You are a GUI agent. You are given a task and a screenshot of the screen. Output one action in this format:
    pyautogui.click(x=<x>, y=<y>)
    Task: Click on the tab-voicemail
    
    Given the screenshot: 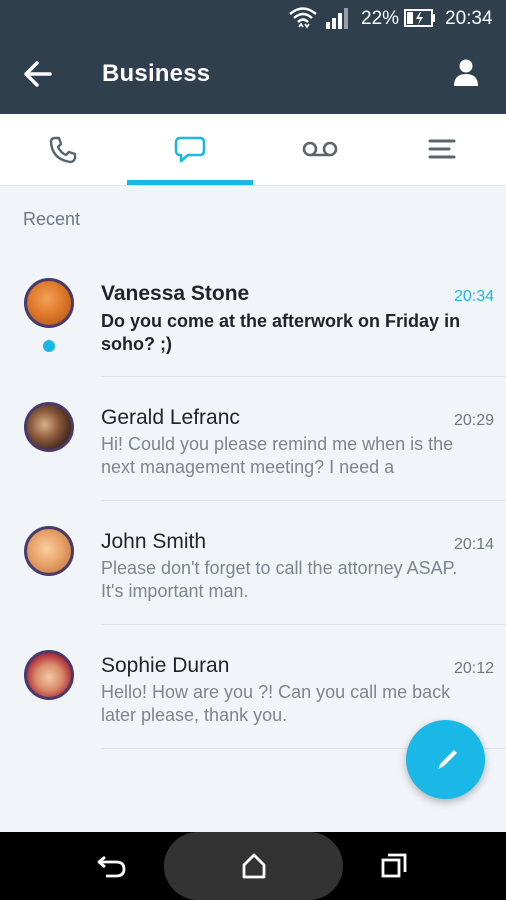 What is the action you would take?
    pyautogui.click(x=316, y=149)
    